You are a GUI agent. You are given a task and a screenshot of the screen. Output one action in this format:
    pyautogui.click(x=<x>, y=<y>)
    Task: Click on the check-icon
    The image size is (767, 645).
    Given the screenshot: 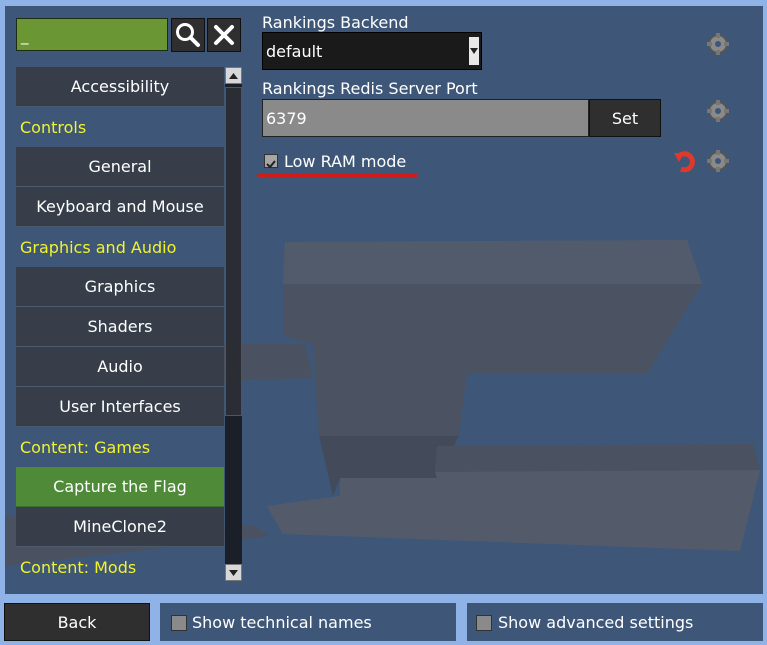 What is the action you would take?
    pyautogui.click(x=271, y=164)
    